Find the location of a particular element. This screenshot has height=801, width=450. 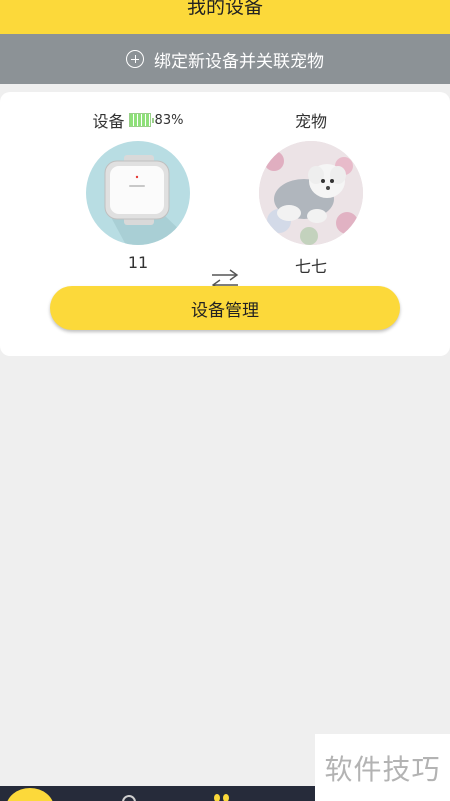

bind-new-device-button: 绑定新设备并关联宠物 is located at coordinates (225, 59).